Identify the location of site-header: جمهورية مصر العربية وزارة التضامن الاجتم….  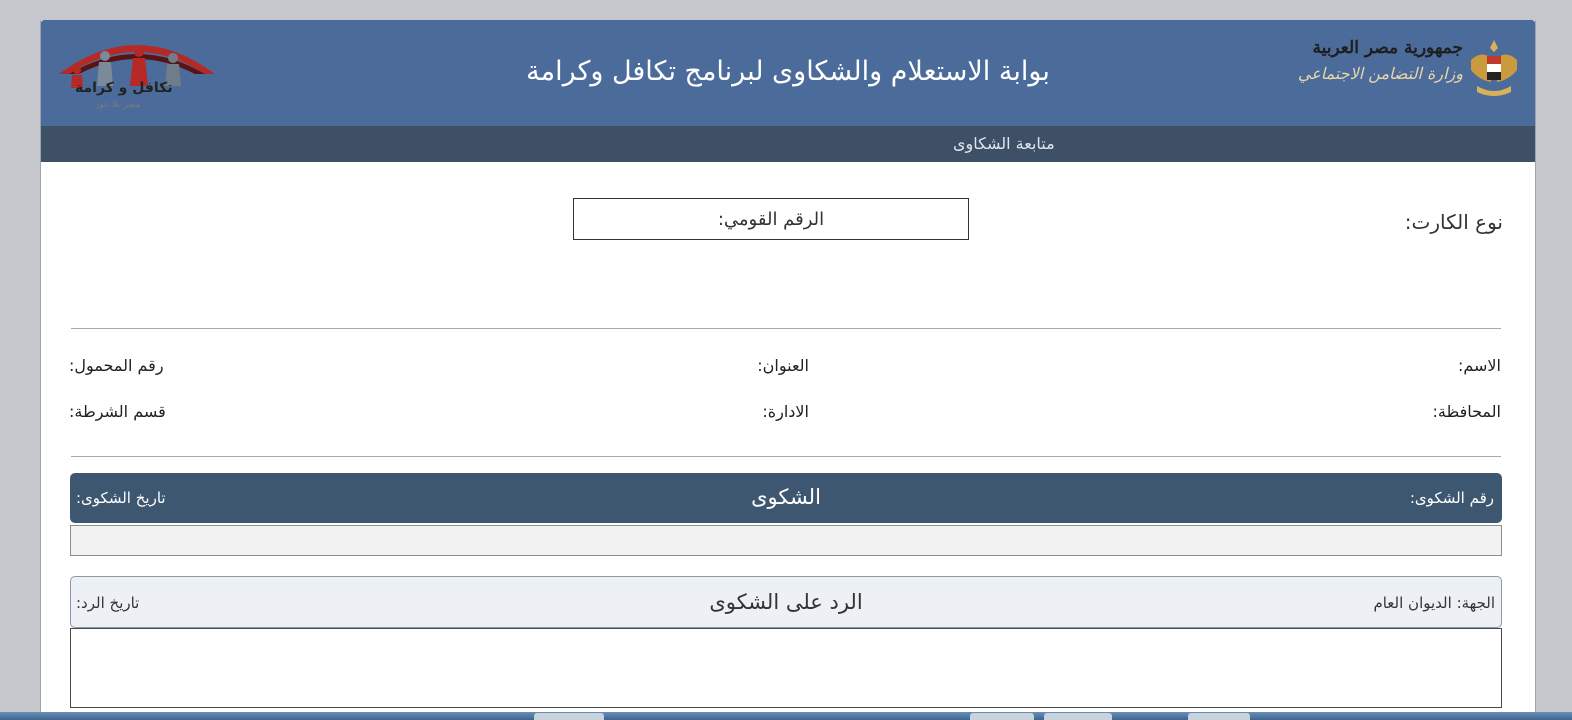
(788, 73).